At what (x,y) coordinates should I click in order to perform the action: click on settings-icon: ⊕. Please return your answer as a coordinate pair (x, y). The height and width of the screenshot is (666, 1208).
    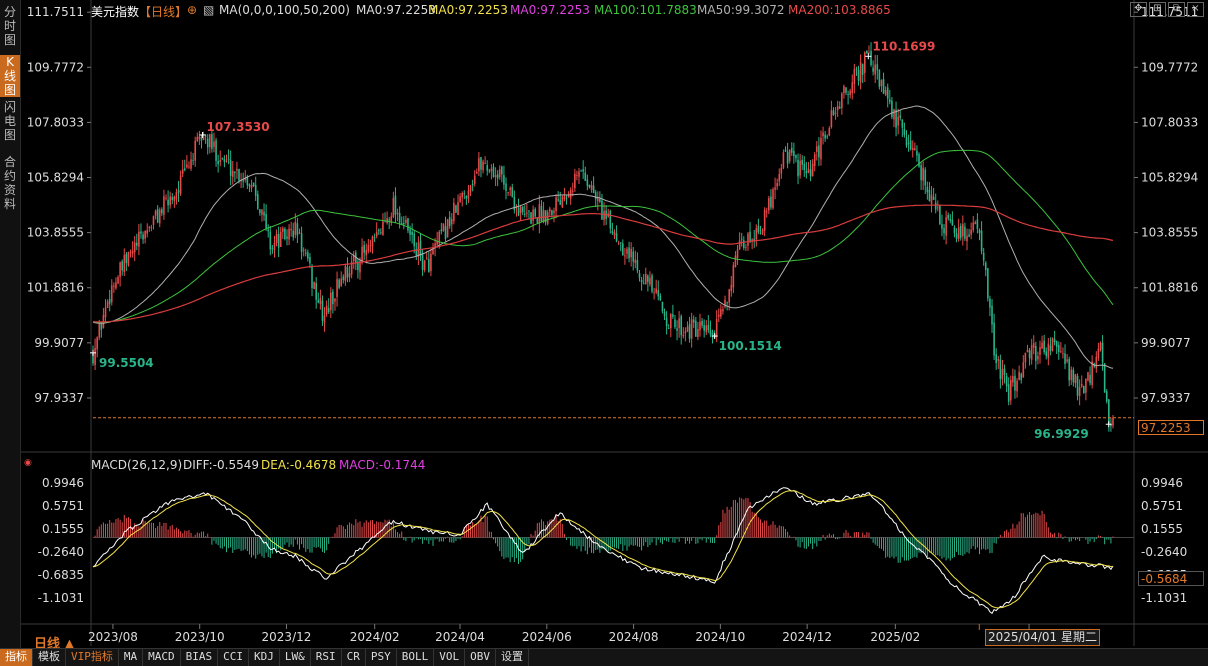
    Looking at the image, I should click on (192, 10).